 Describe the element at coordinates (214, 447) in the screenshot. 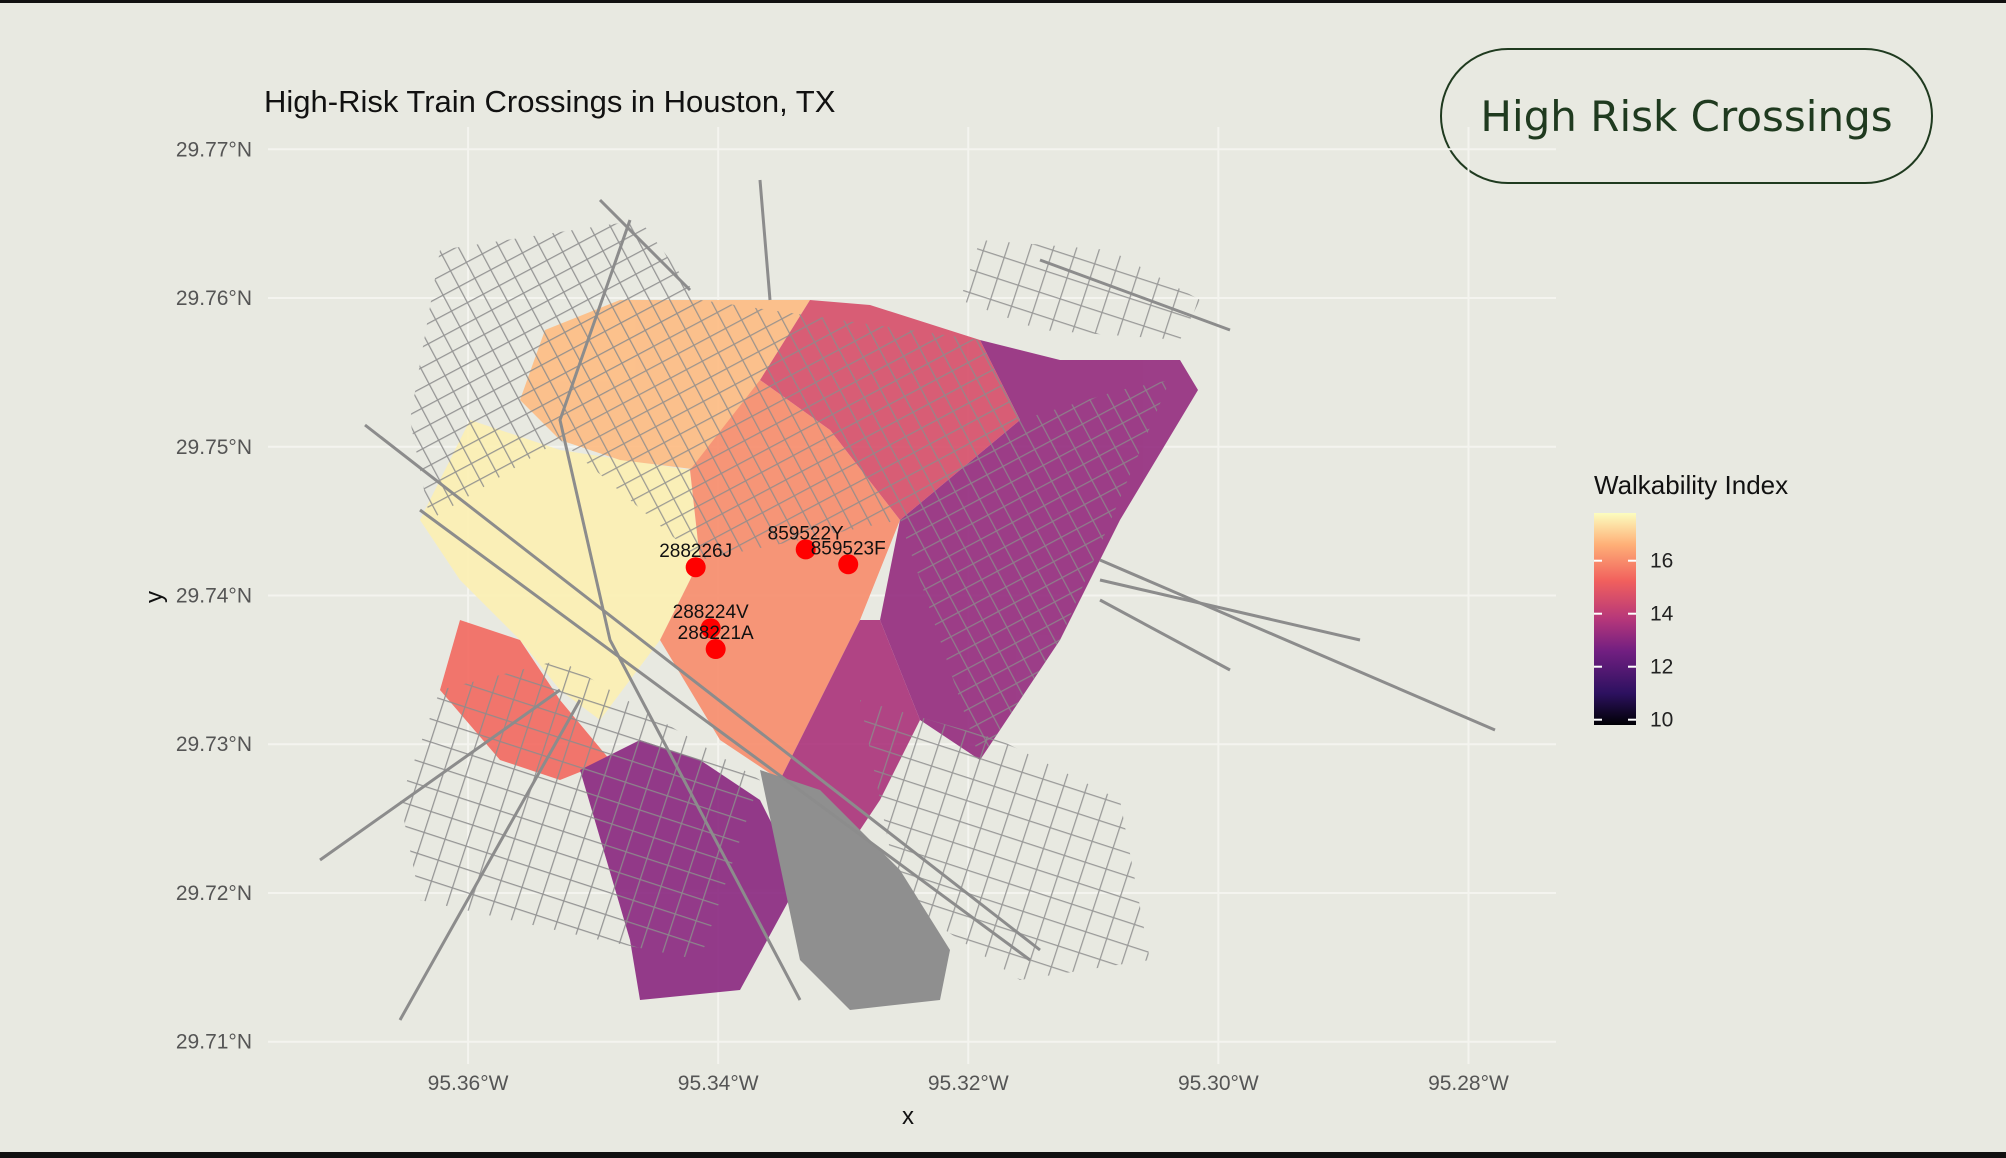

I see `y-tick-label: 29.75°N` at that location.